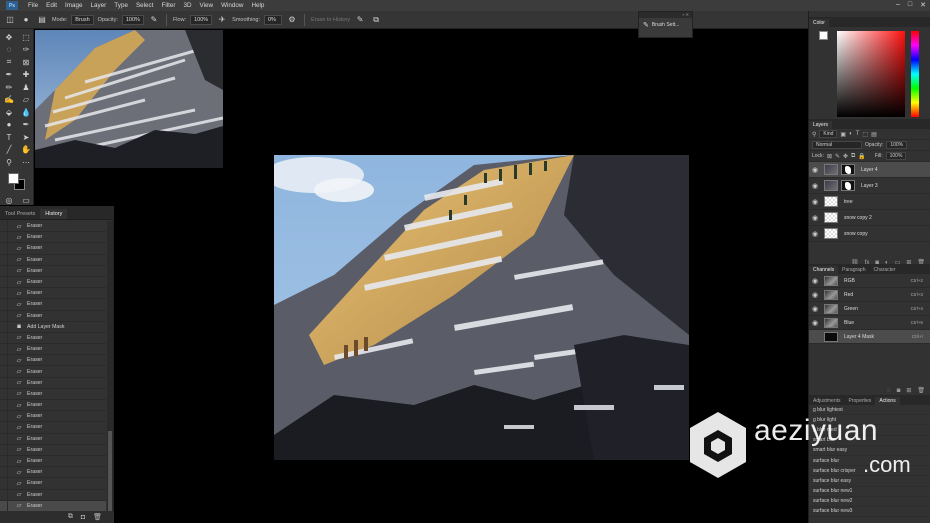 This screenshot has height=523, width=930. I want to click on camera-icon: ◘, so click(83, 517).